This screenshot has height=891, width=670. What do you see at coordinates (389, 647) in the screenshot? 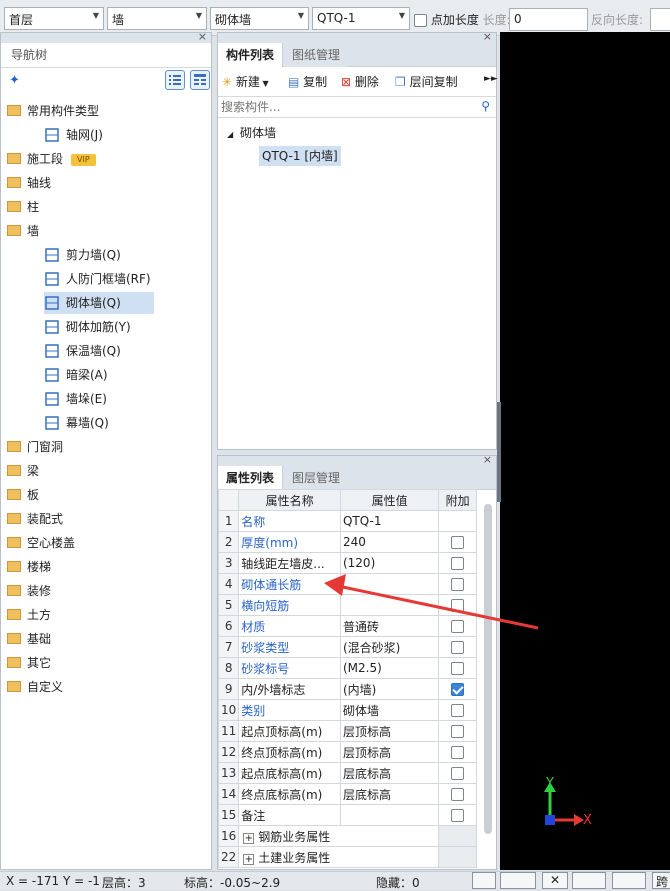
I see `property-value: (混合砂浆)` at bounding box center [389, 647].